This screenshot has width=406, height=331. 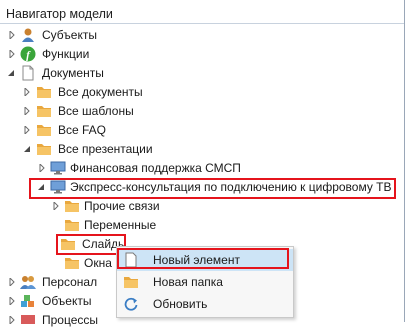 I want to click on function-icon: f, so click(x=28, y=54).